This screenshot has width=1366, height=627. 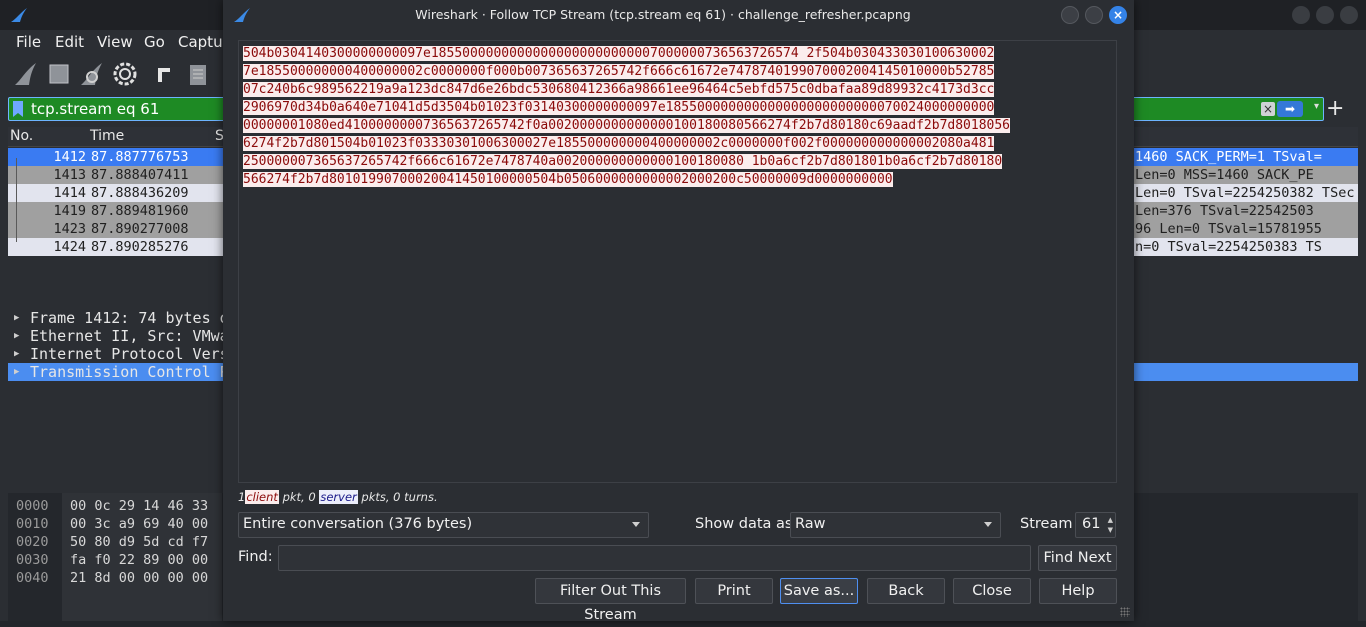 I want to click on packet-time: 87.890285276, so click(x=140, y=247).